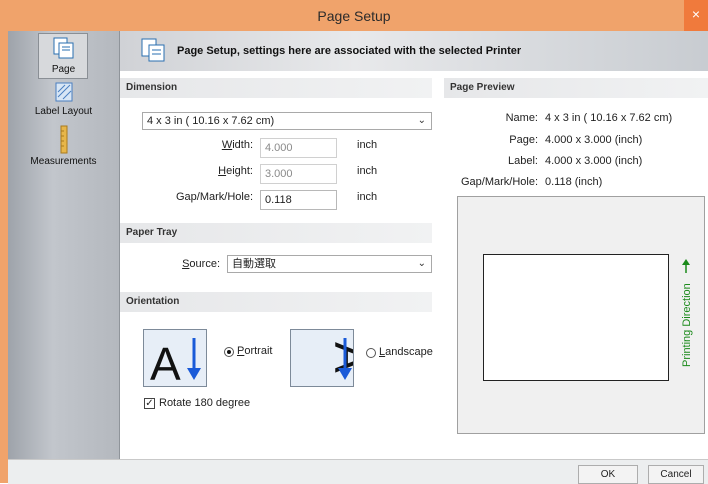 This screenshot has height=484, width=708. What do you see at coordinates (686, 262) in the screenshot?
I see `arrow-up-icon` at bounding box center [686, 262].